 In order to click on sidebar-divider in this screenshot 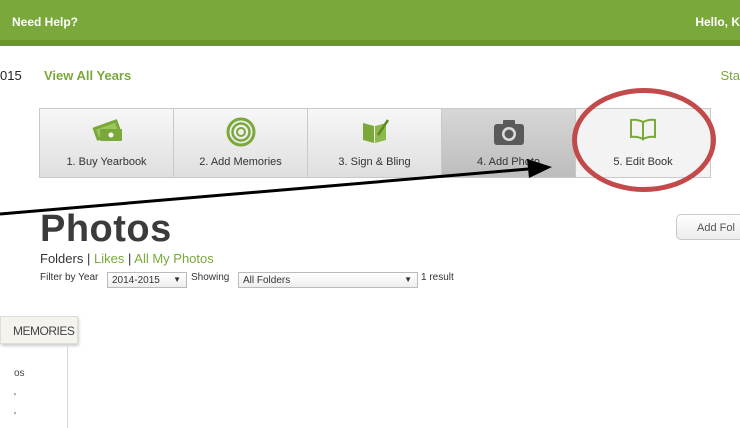, I will do `click(67, 386)`.